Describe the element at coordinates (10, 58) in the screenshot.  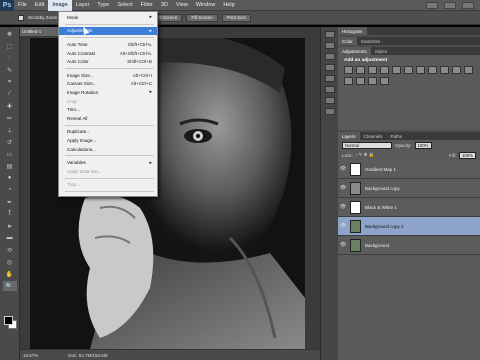
I see `lasso-tool-icon: ◌` at that location.